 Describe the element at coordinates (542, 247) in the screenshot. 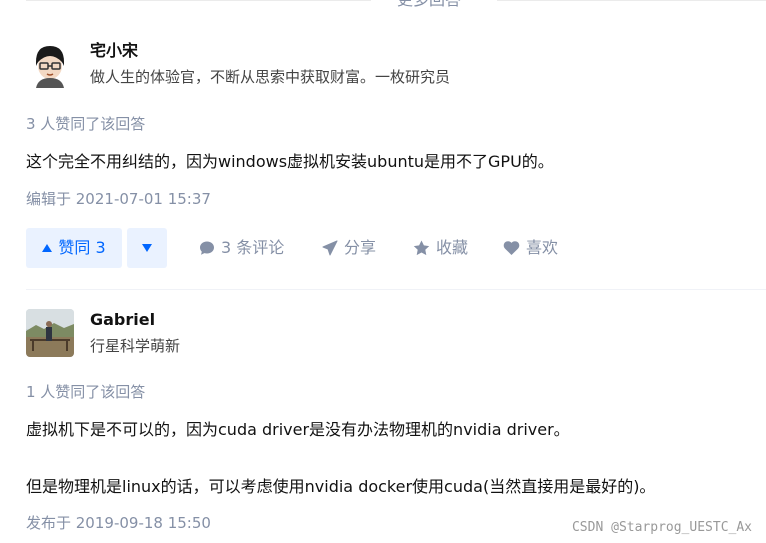

I see `like-label: 喜欢` at that location.